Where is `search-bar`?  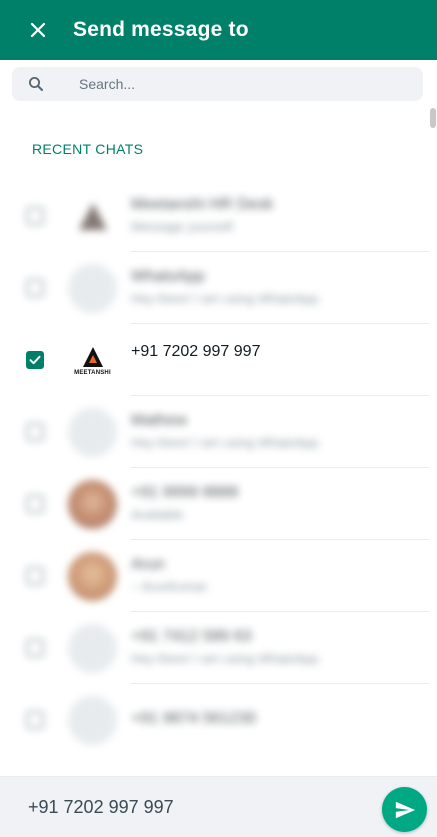
search-bar is located at coordinates (217, 84).